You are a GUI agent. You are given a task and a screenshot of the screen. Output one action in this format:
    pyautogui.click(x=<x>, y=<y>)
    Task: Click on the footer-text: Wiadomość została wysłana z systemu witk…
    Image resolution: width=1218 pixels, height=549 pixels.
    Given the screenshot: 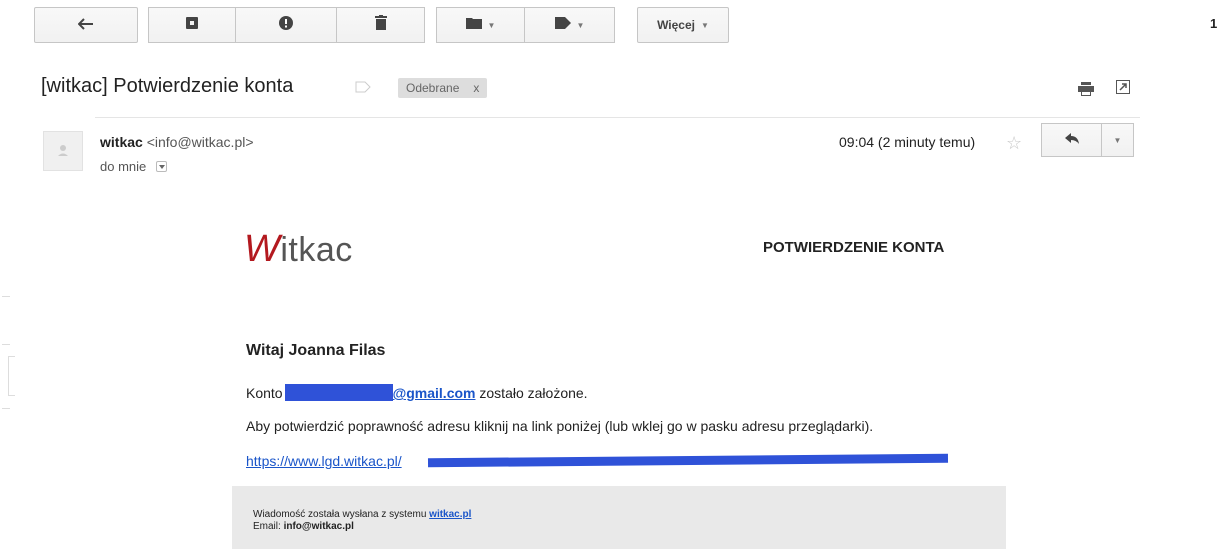 What is the action you would take?
    pyautogui.click(x=362, y=521)
    